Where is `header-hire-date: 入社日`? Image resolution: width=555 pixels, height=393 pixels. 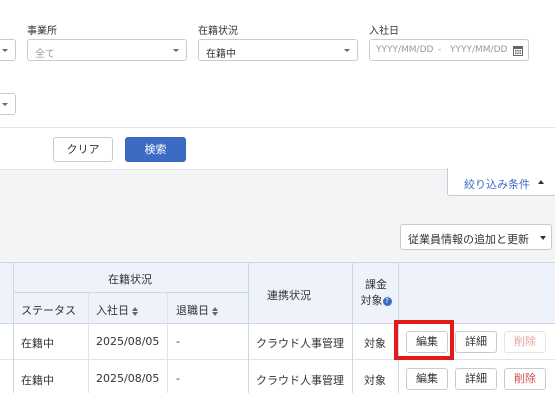
header-hire-date: 入社日 is located at coordinates (117, 310).